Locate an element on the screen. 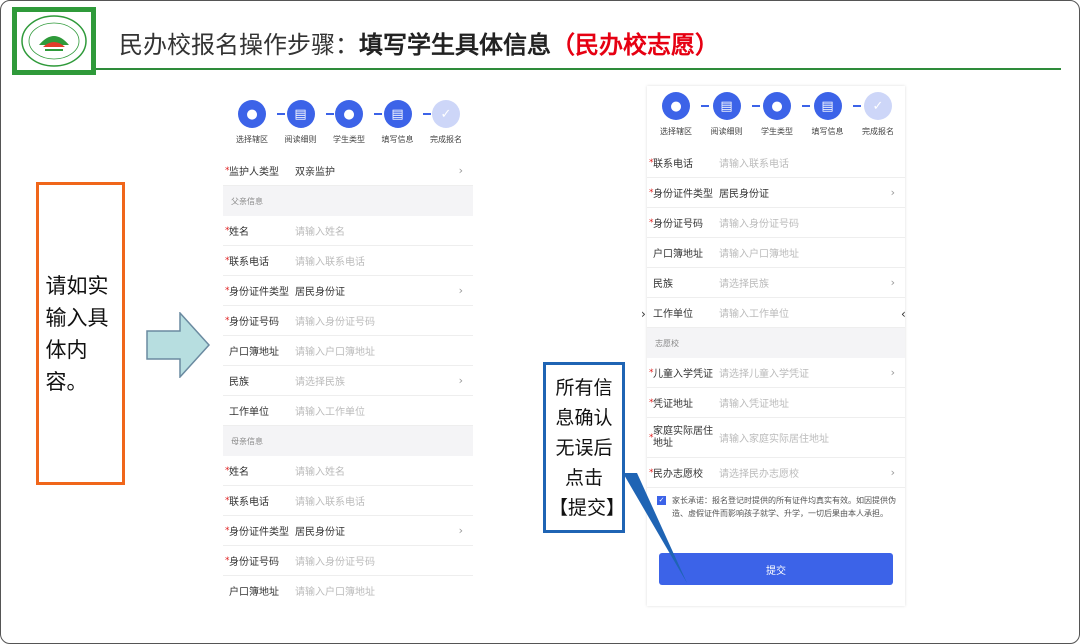 This screenshot has width=1080, height=644. page-title: 民办校报名操作步骤：填写学生具体信息（民办校志愿） is located at coordinates (419, 45).